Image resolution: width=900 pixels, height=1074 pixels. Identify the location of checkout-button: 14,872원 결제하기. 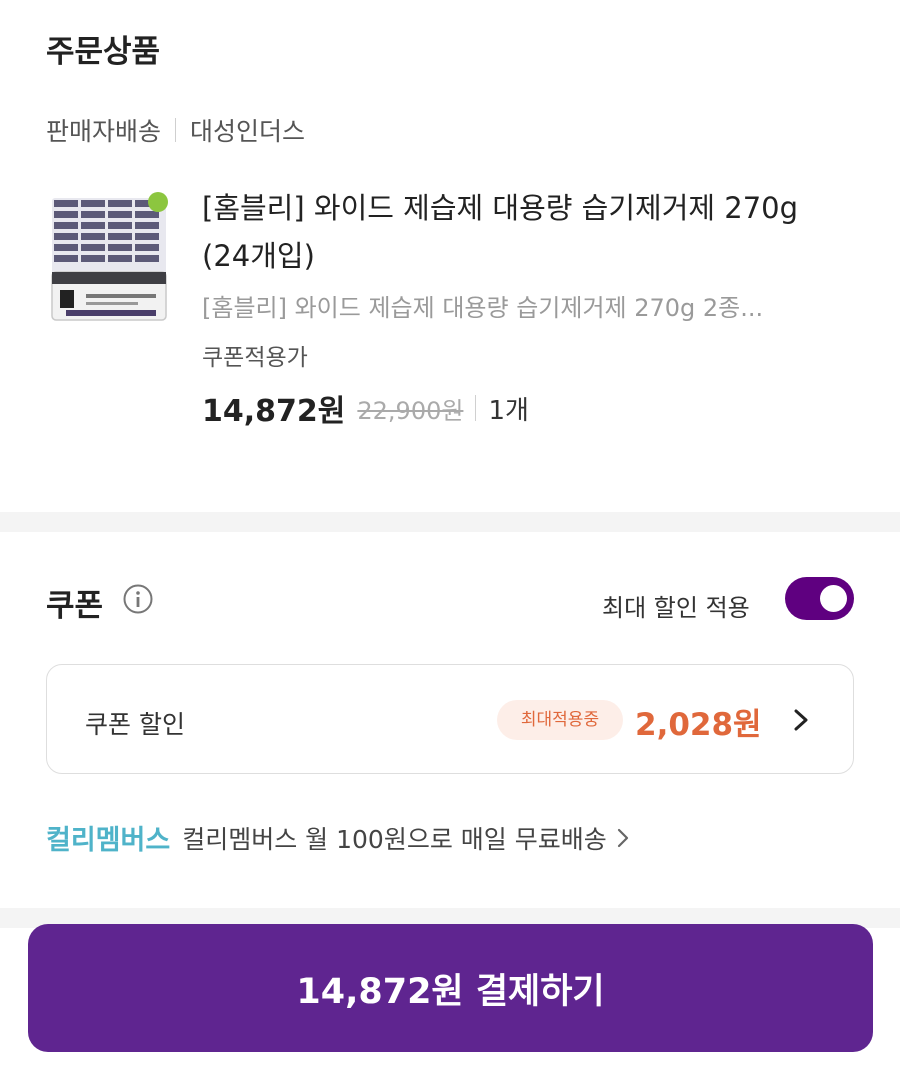
(450, 988).